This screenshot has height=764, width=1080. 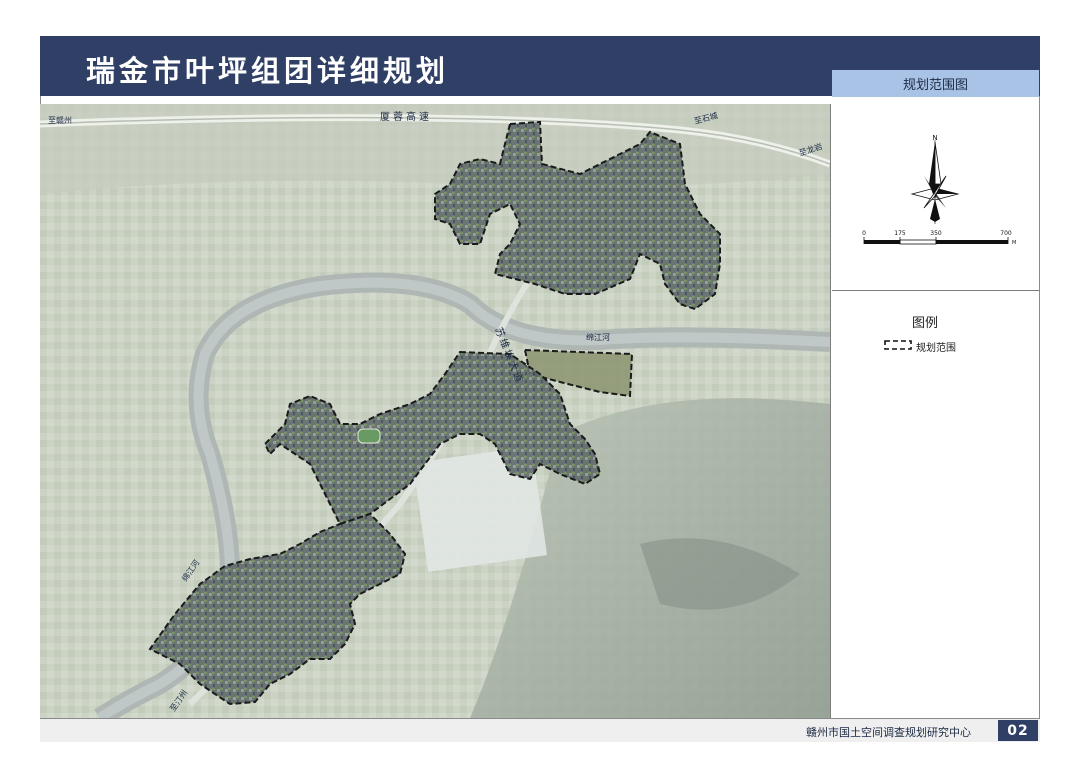 I want to click on label-to-ganzhou: 至赣州, so click(x=60, y=120).